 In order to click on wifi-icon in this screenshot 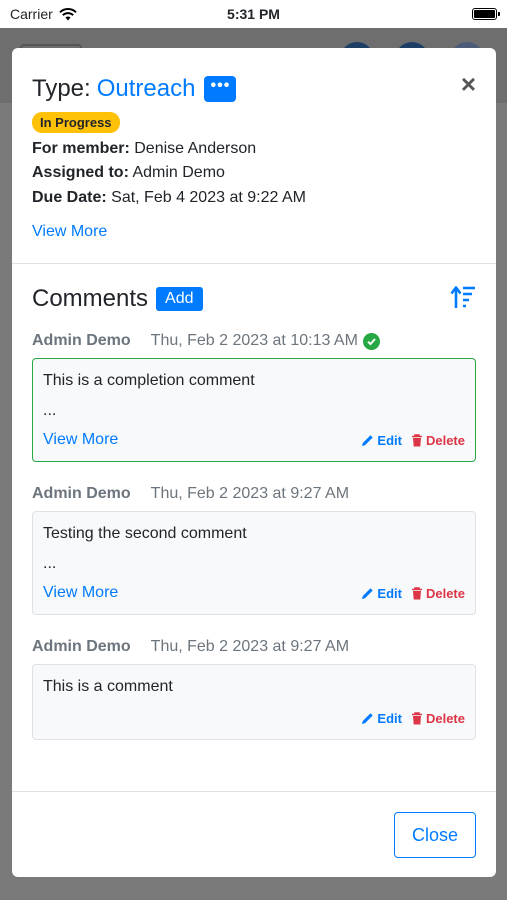, I will do `click(68, 13)`.